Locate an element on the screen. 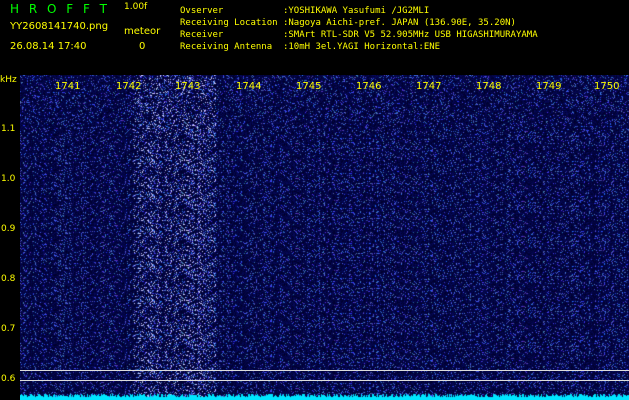  x-tick-label: 1750 is located at coordinates (607, 86).